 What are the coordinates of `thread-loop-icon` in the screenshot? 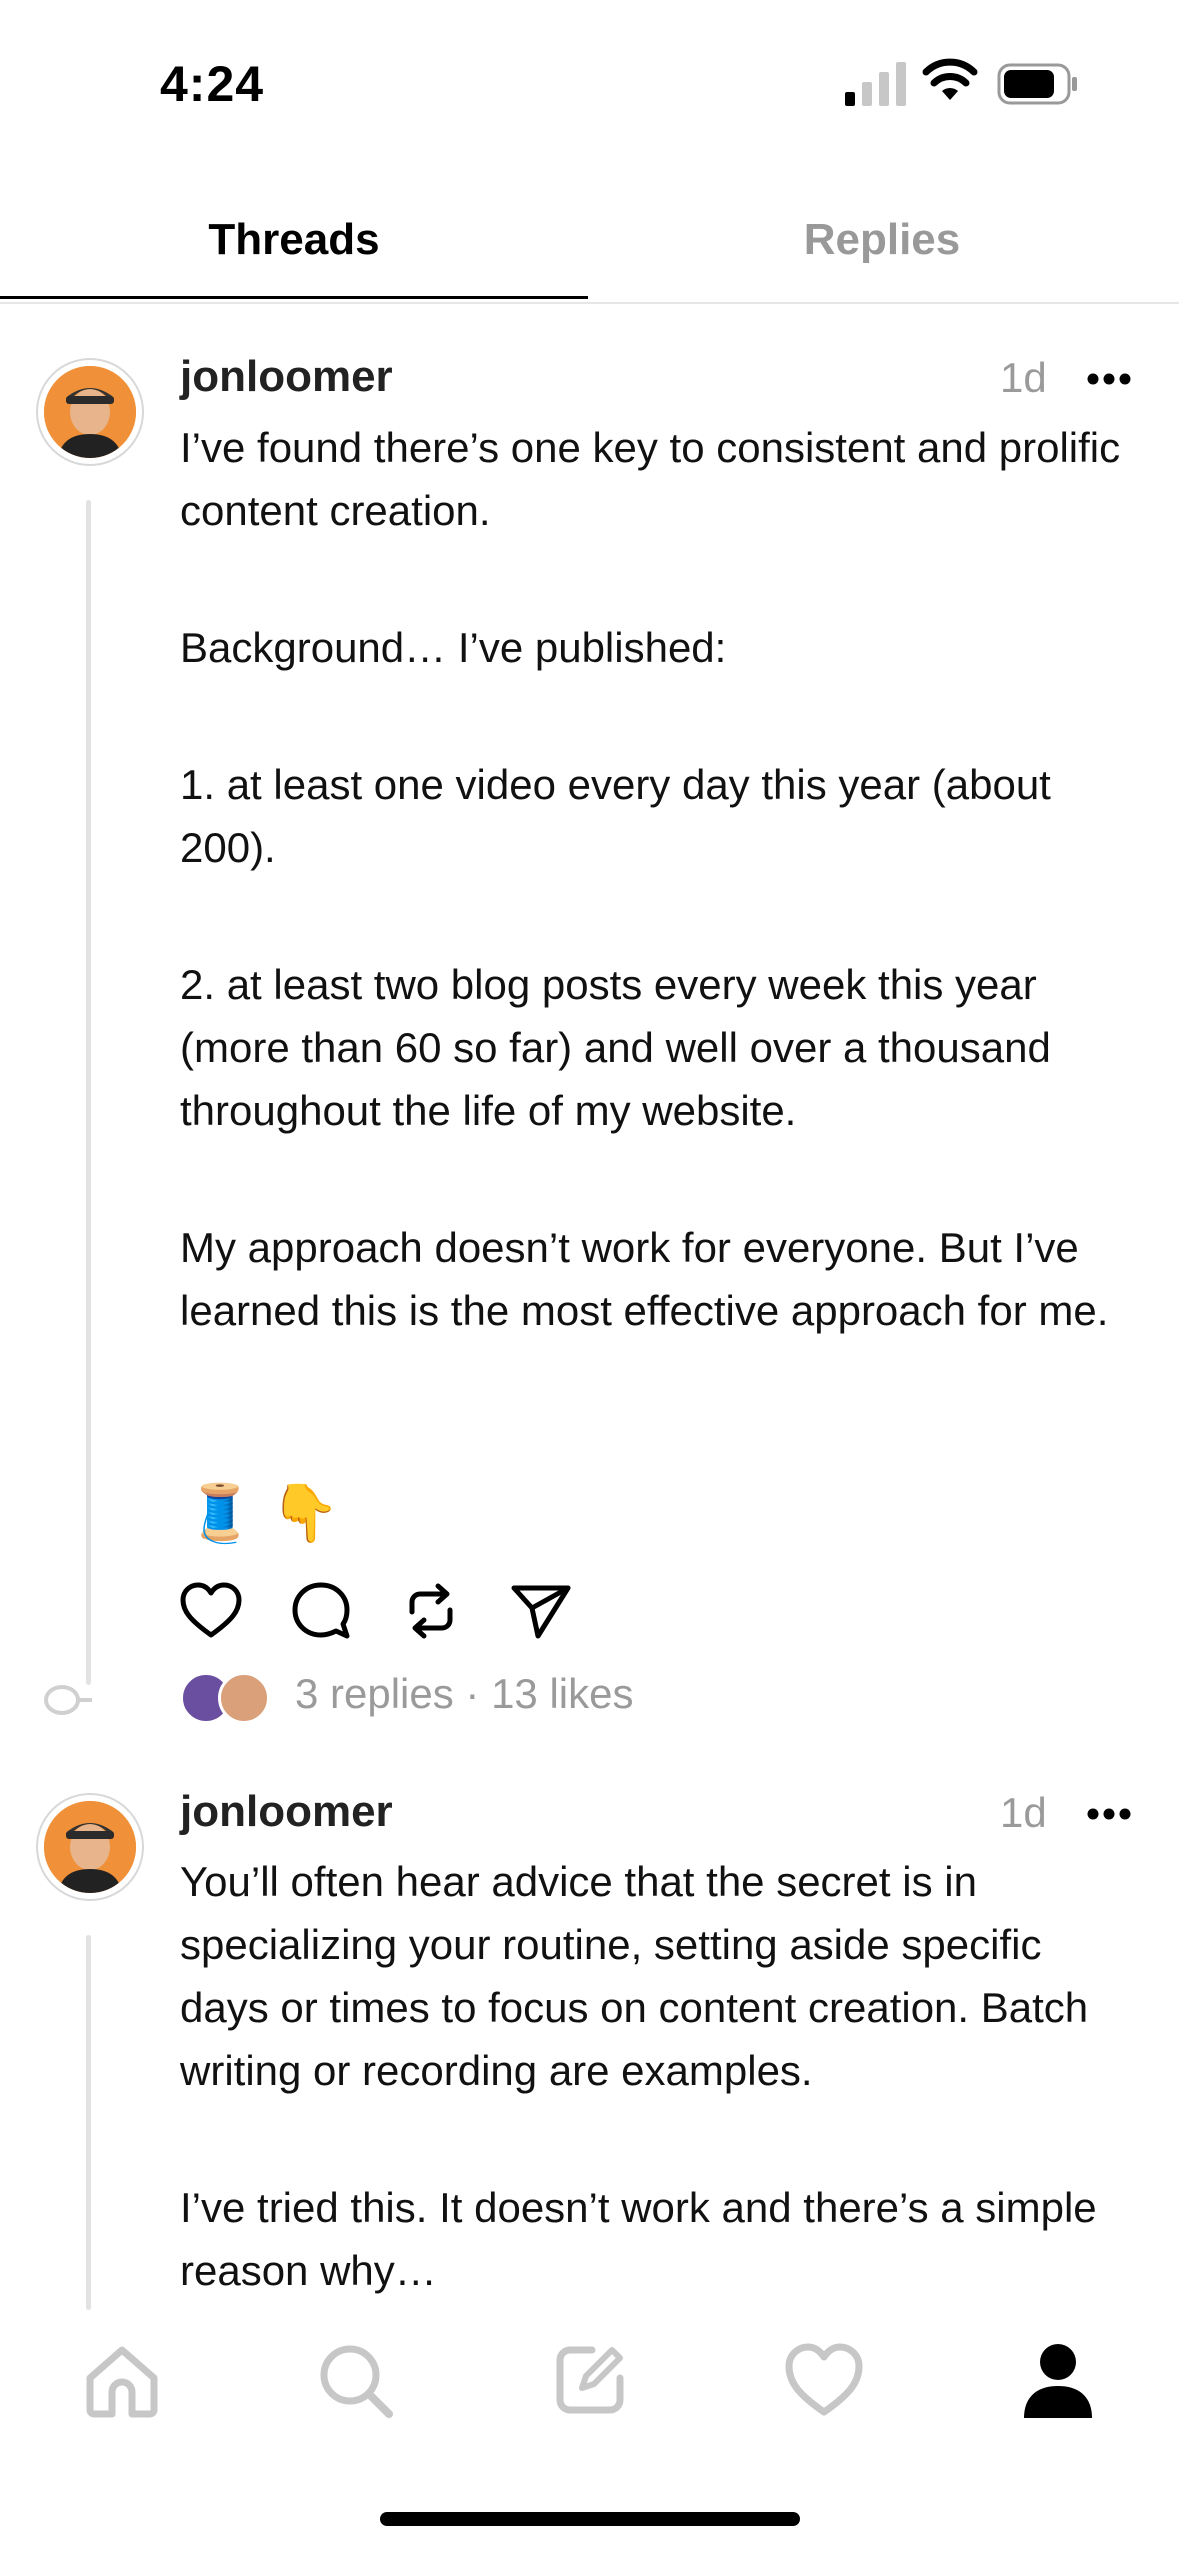 It's located at (68, 1700).